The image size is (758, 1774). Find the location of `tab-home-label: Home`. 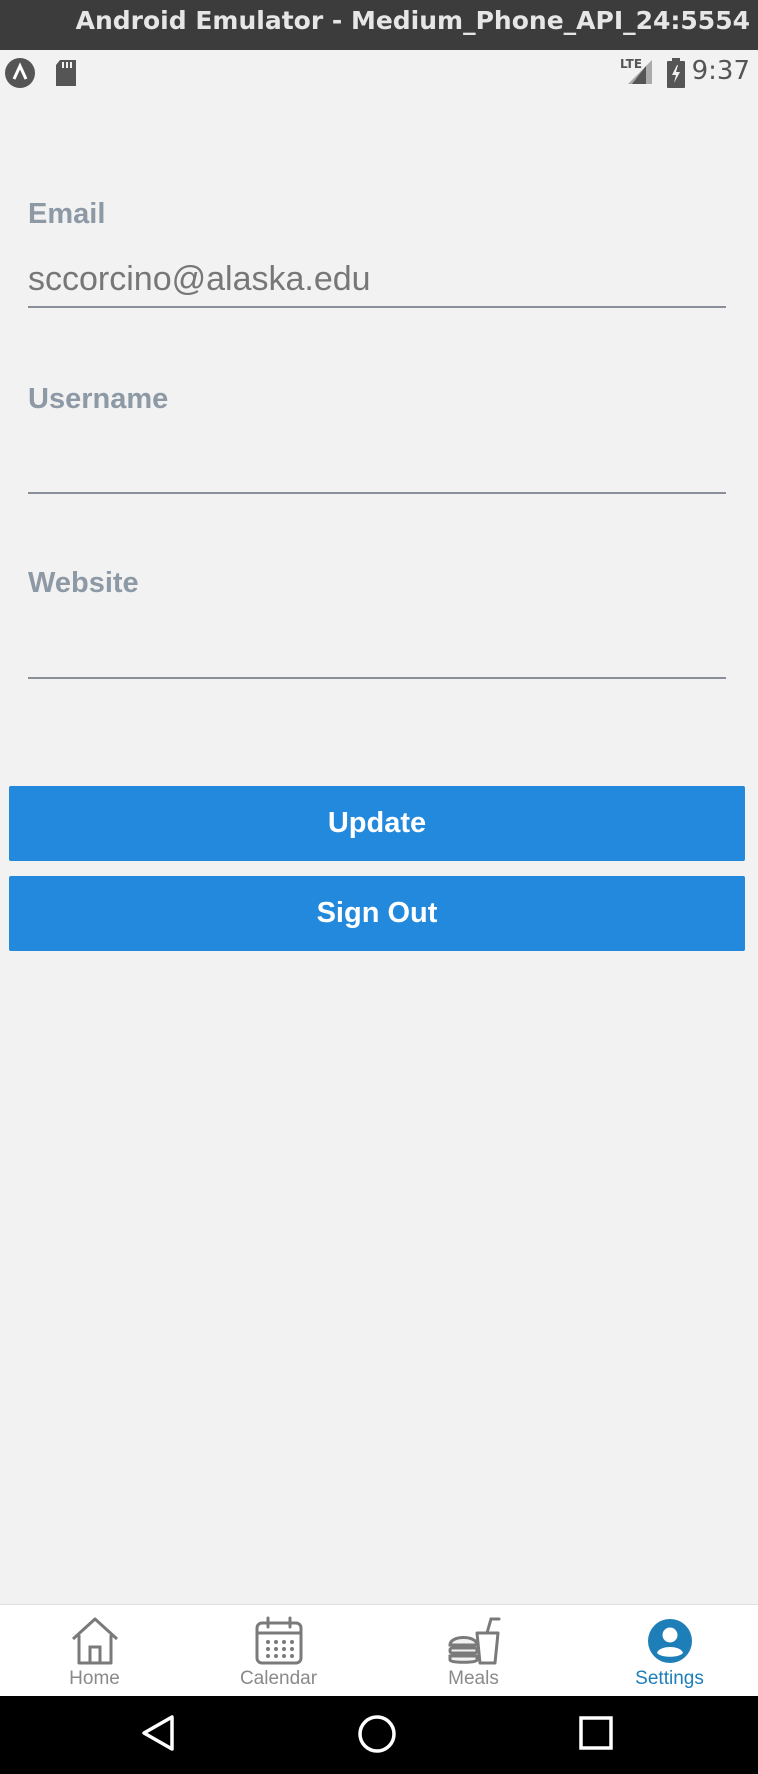

tab-home-label: Home is located at coordinates (94, 1678).